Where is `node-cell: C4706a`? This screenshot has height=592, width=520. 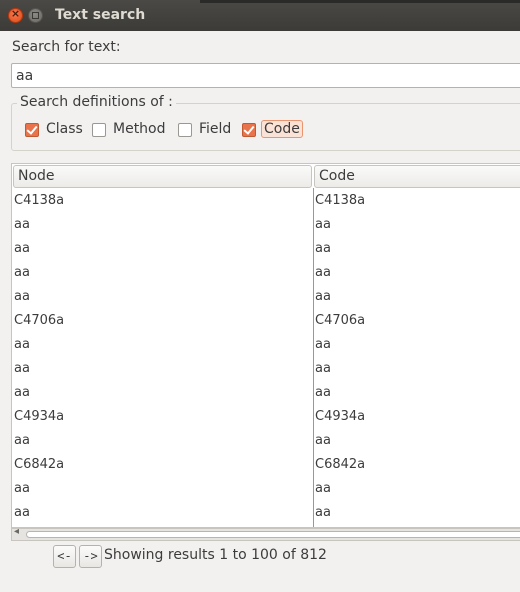
node-cell: C4706a is located at coordinates (39, 321).